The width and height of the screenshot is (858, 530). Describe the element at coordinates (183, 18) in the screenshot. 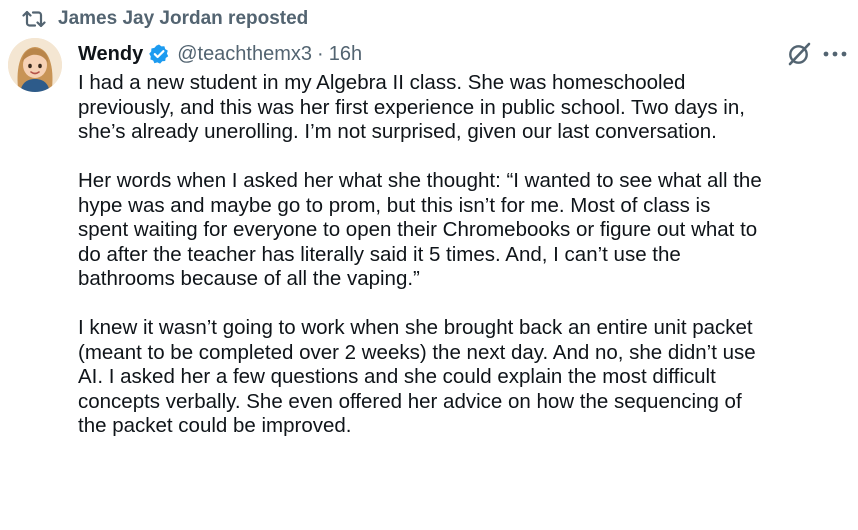

I see `repost-label: James Jay Jordan reposted` at that location.